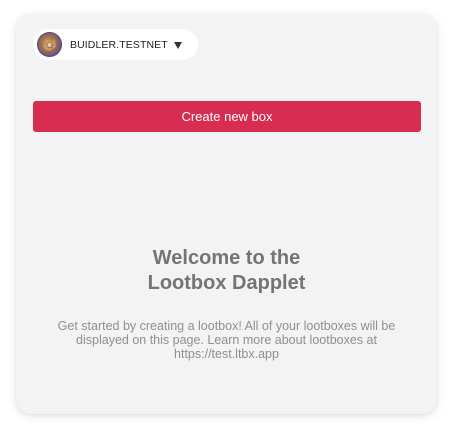 The width and height of the screenshot is (453, 433). I want to click on welcome-title-line2: Lootbox Dapplet, so click(226, 283).